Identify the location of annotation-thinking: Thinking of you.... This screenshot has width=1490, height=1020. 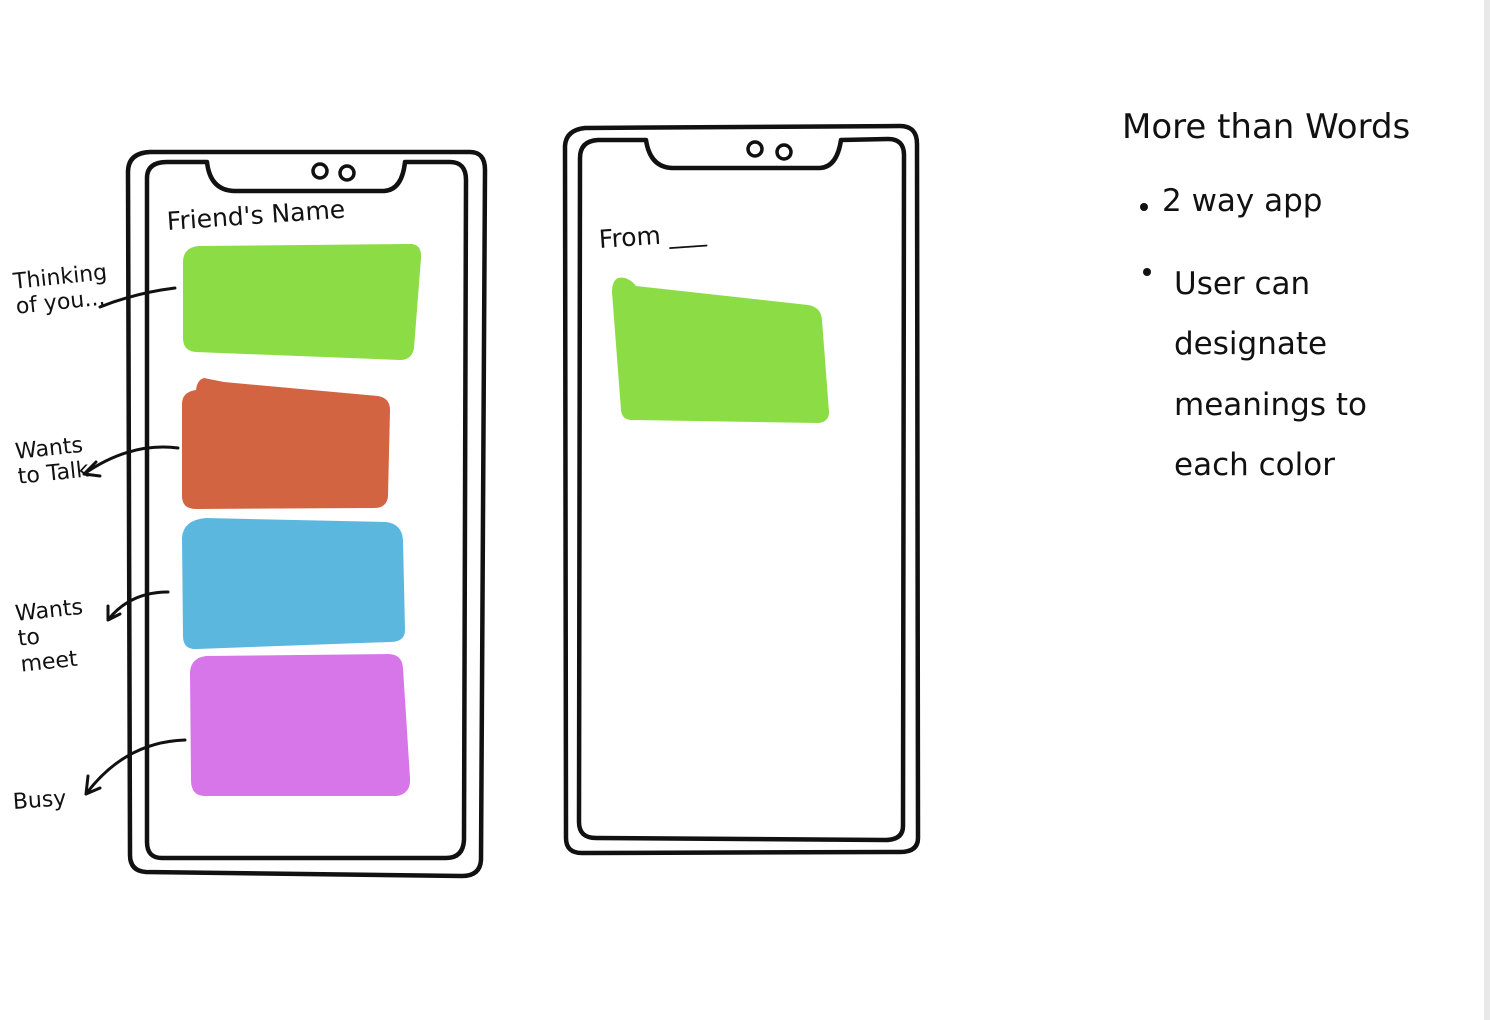
(60, 290).